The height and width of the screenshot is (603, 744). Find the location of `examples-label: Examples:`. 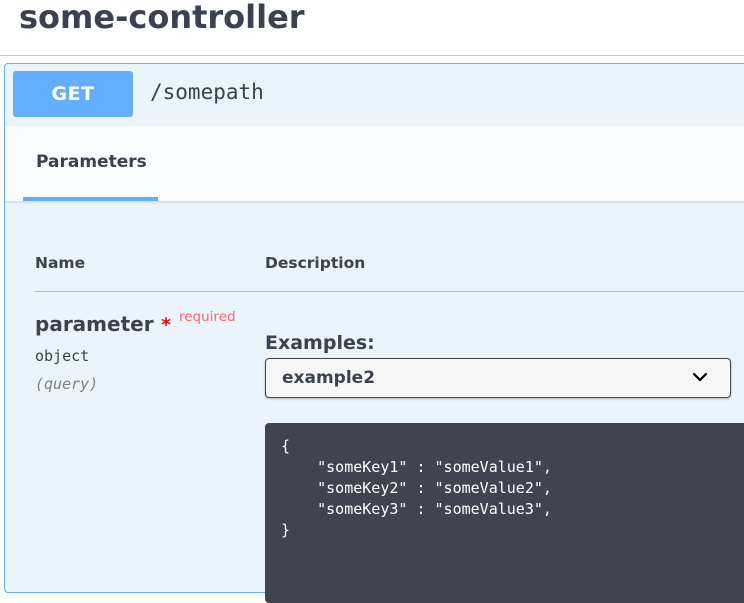

examples-label: Examples: is located at coordinates (320, 343).